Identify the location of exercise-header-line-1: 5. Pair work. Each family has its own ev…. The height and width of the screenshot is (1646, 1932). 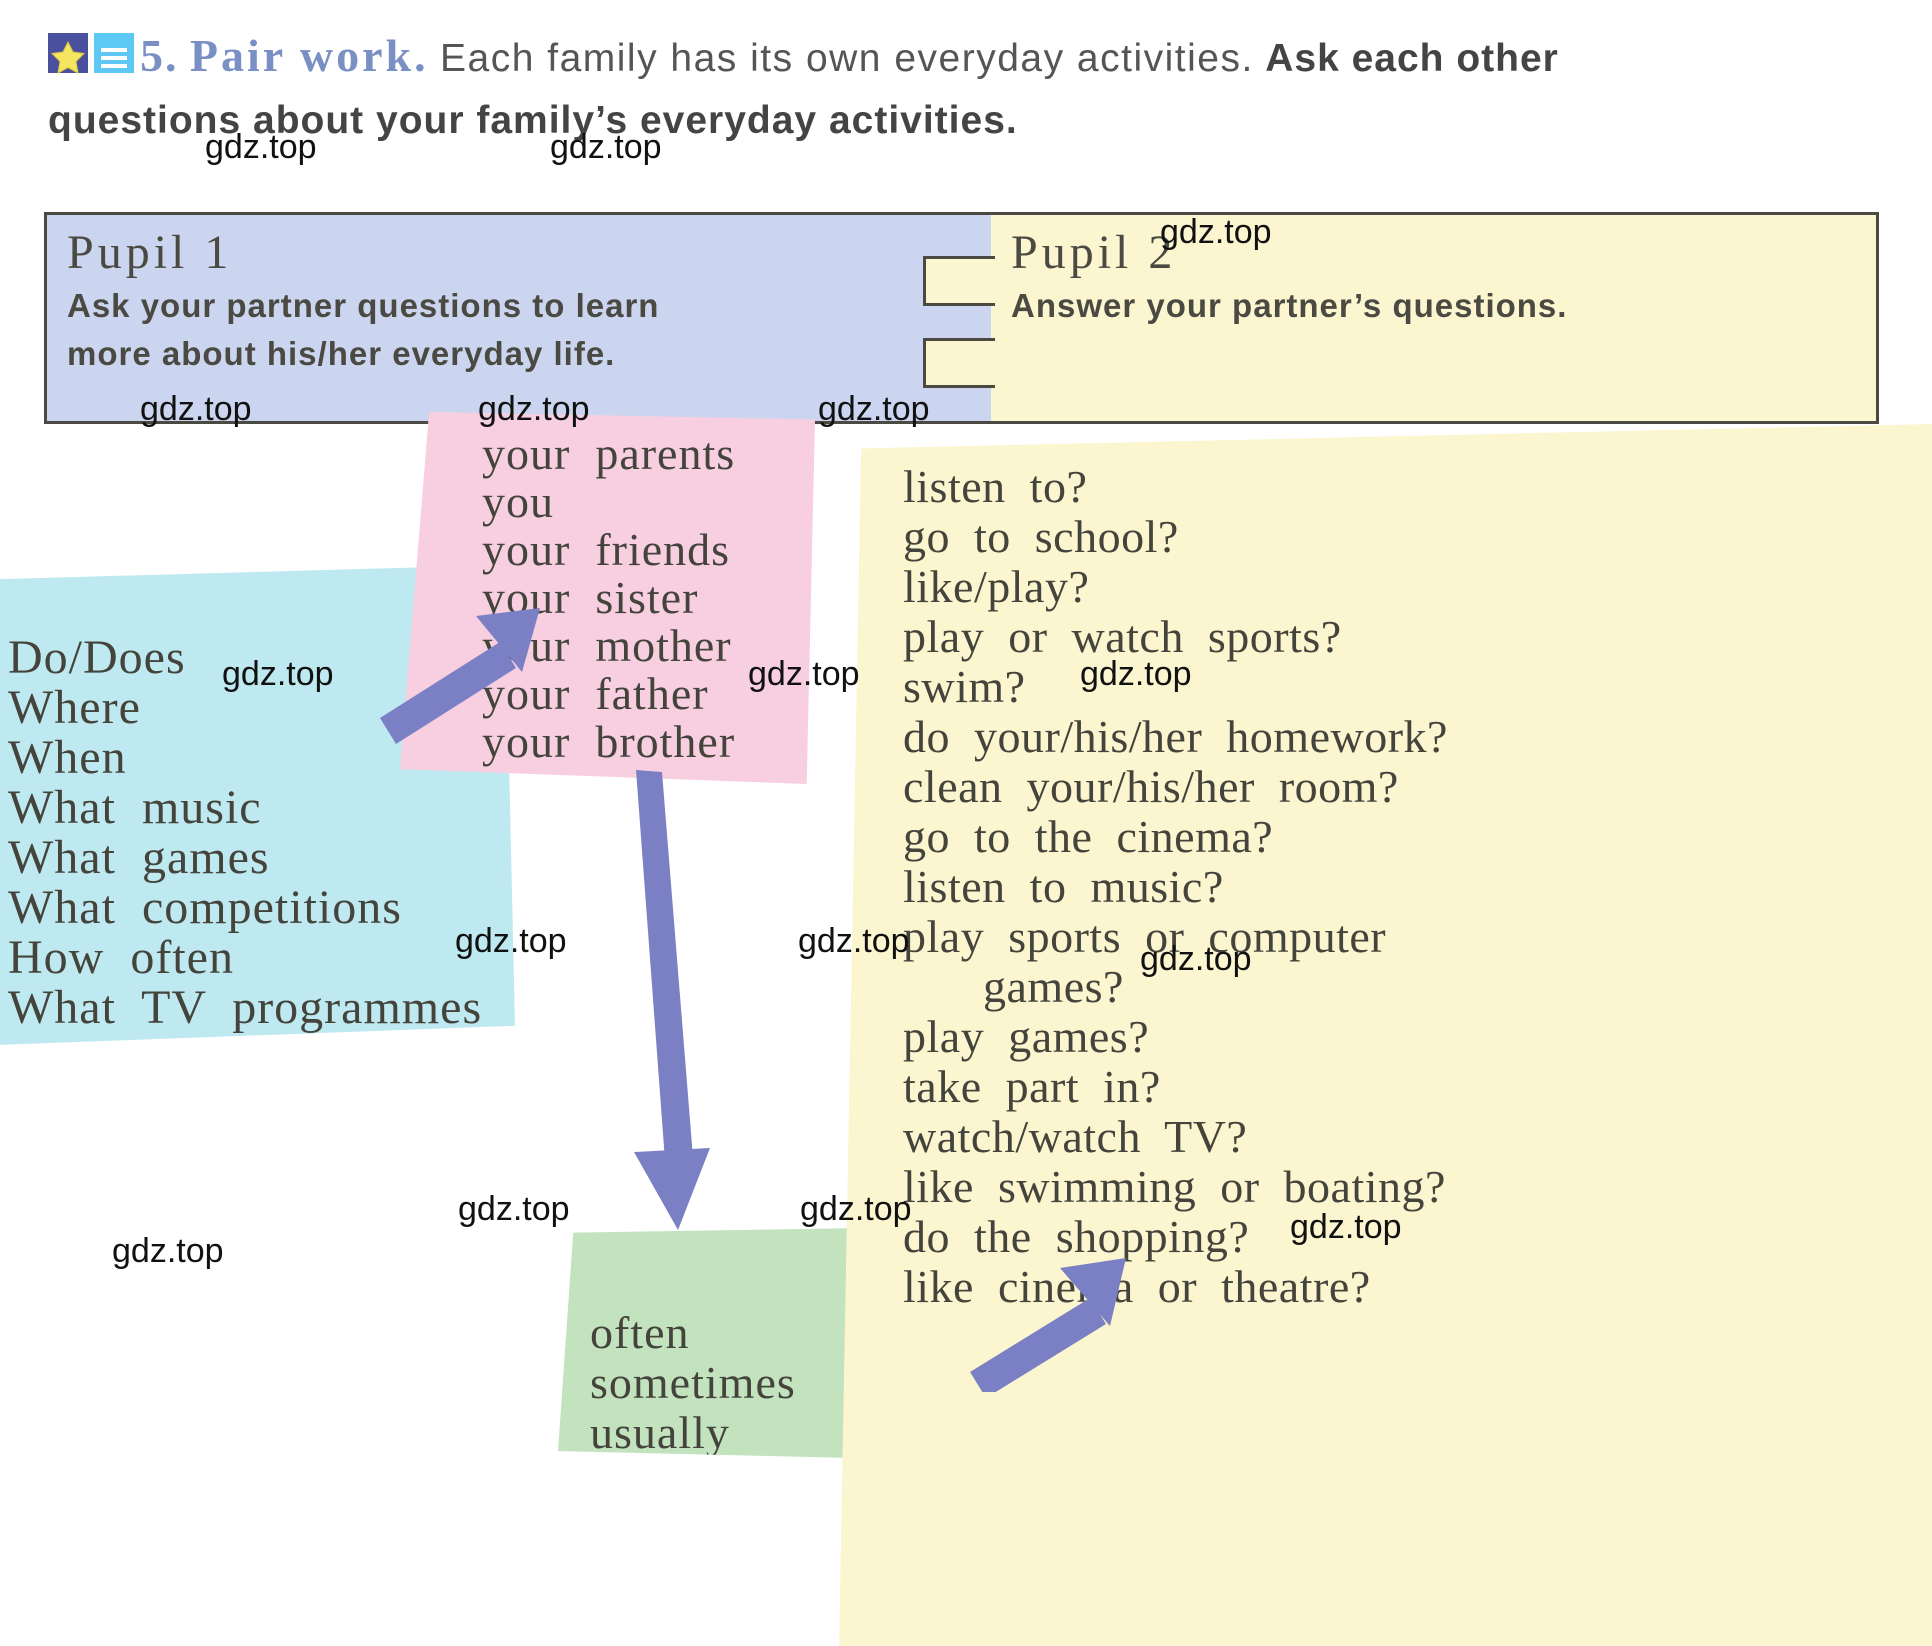
(973, 57).